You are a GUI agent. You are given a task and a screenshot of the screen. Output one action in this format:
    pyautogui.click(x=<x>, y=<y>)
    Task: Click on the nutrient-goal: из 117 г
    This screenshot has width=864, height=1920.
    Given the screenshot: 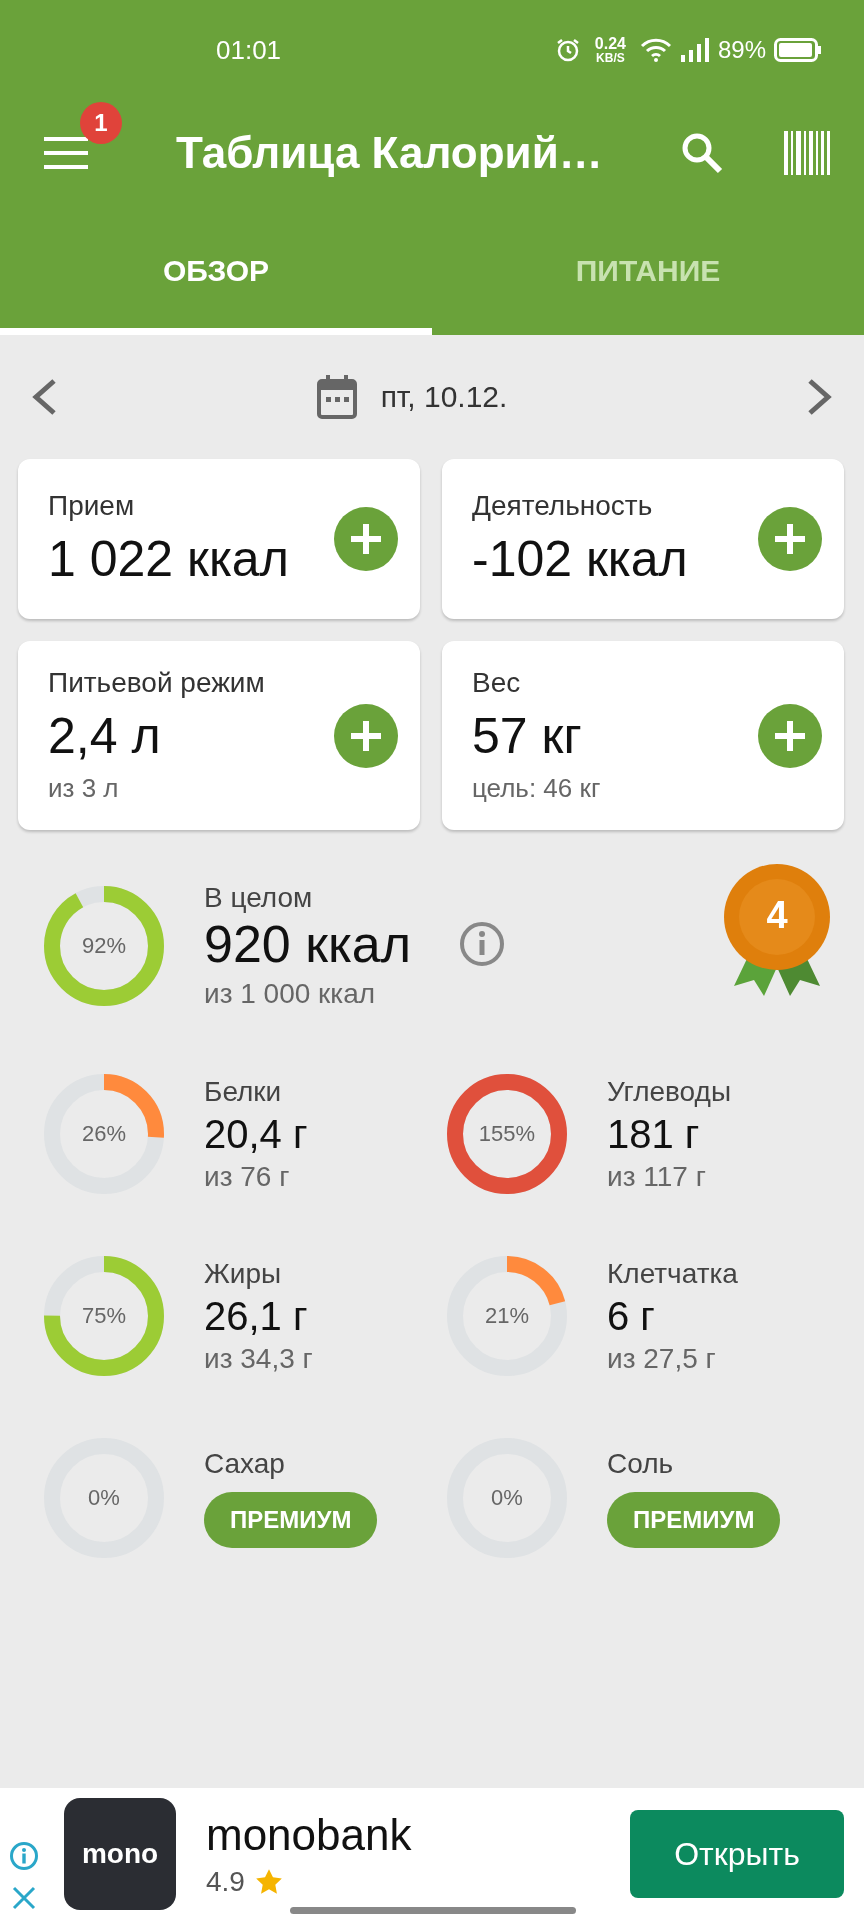 What is the action you would take?
    pyautogui.click(x=656, y=1176)
    